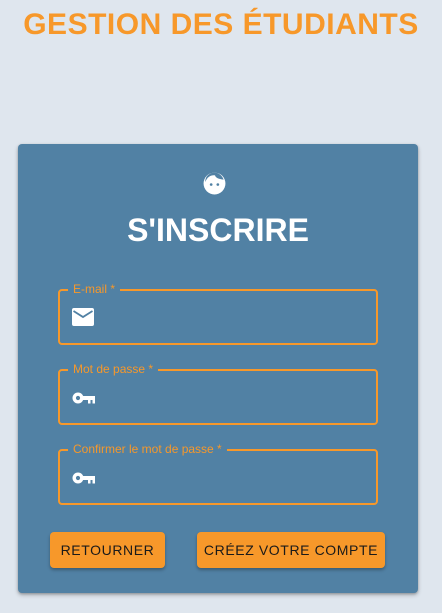  Describe the element at coordinates (84, 317) in the screenshot. I see `mail-icon` at that location.